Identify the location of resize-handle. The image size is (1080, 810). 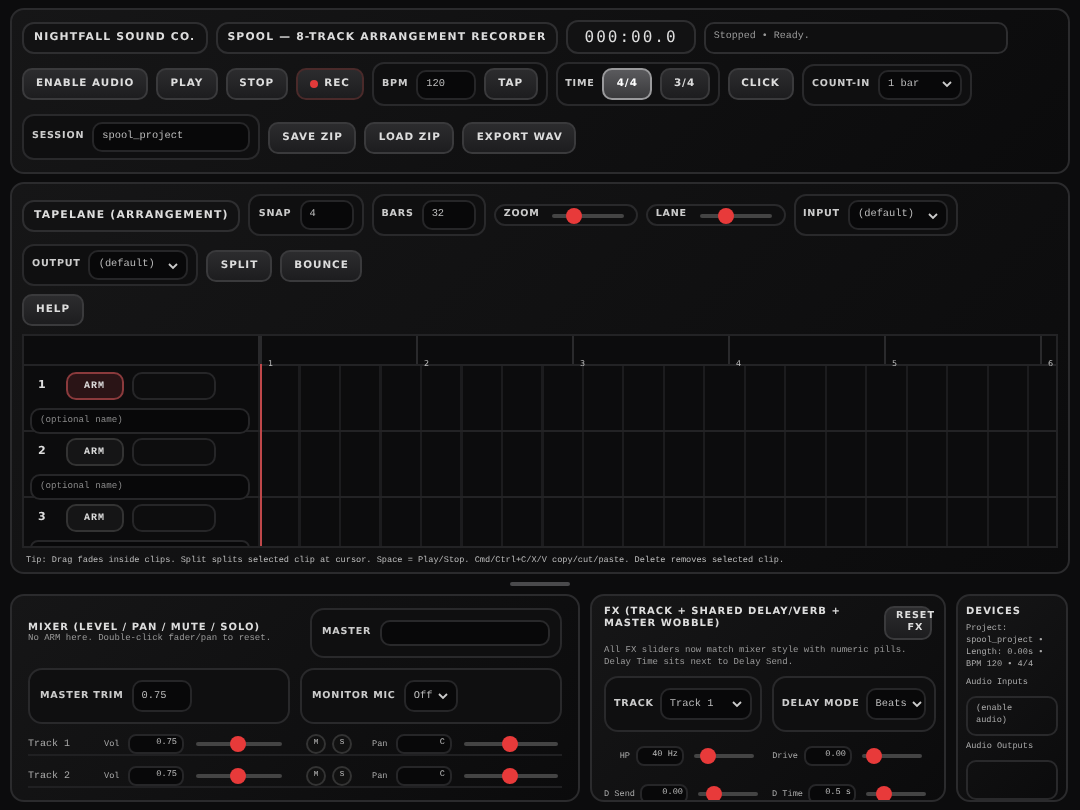
(540, 584).